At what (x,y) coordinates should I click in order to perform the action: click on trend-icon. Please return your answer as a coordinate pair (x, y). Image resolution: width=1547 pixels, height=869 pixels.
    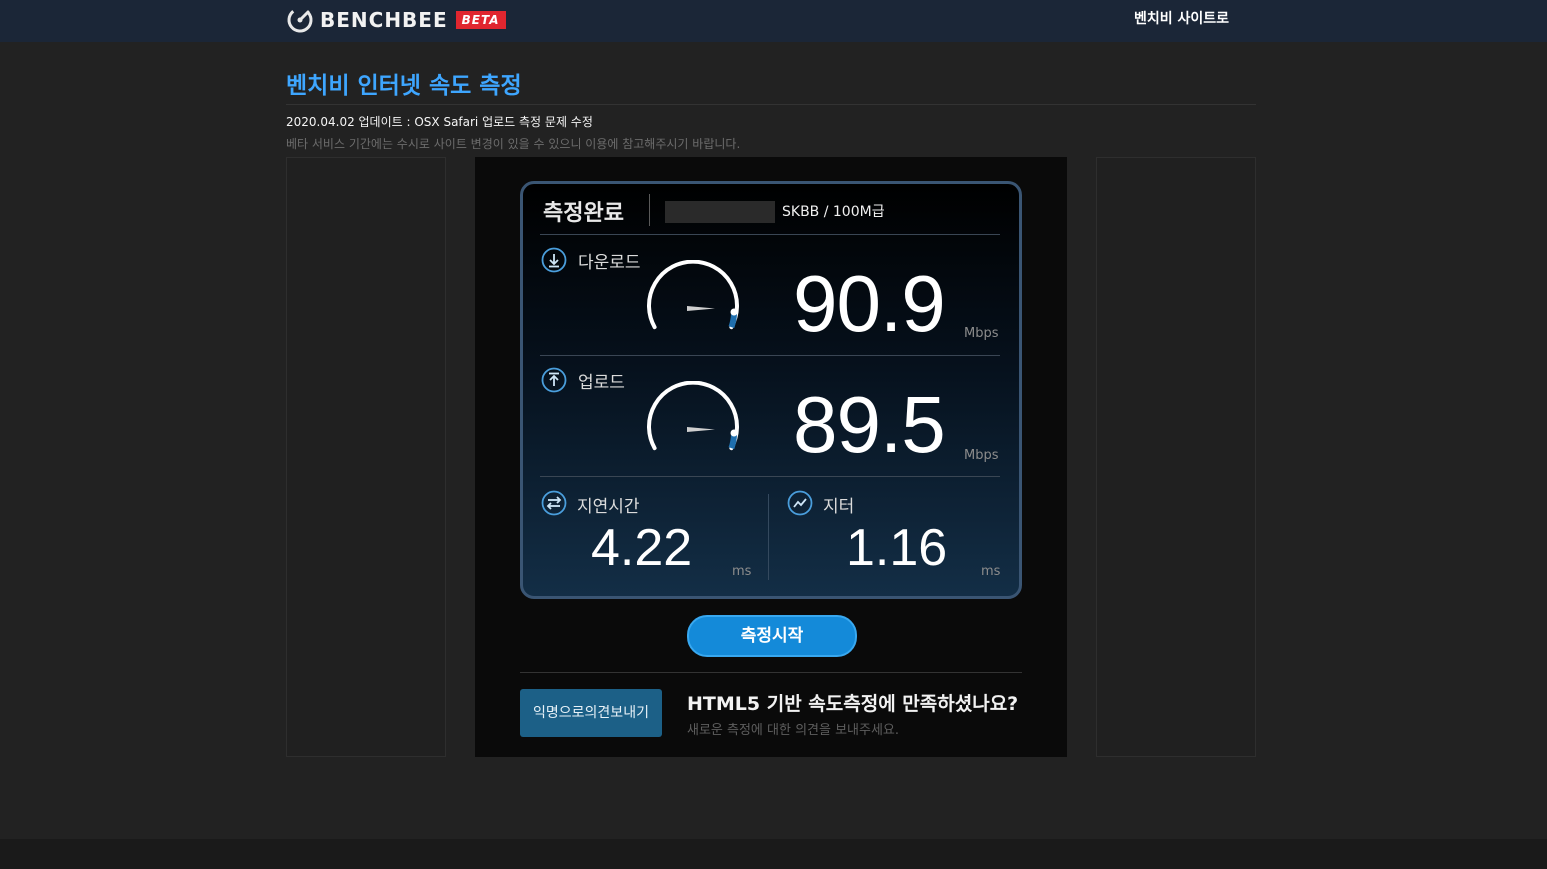
    Looking at the image, I should click on (800, 503).